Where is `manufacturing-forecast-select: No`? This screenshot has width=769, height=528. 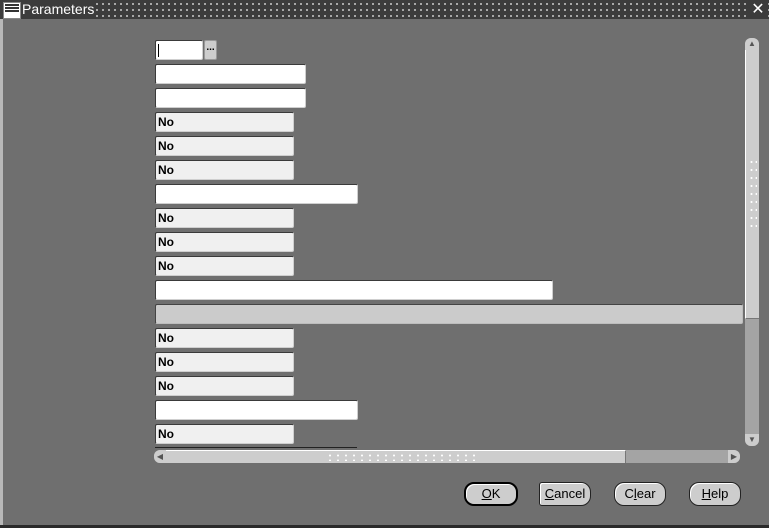
manufacturing-forecast-select: No is located at coordinates (224, 170).